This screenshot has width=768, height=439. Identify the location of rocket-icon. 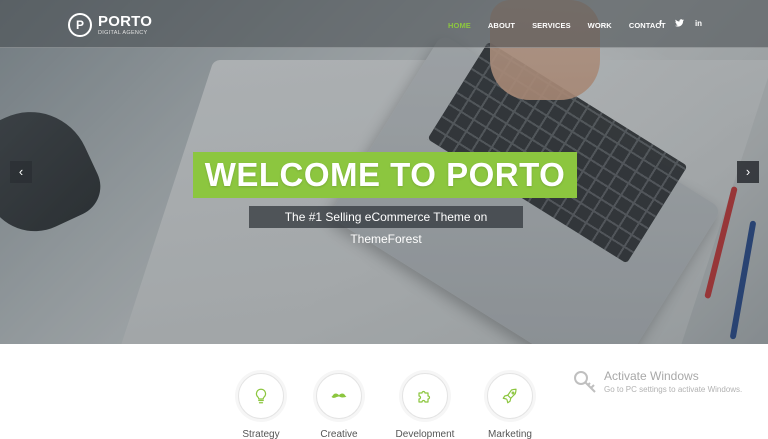
(509, 396).